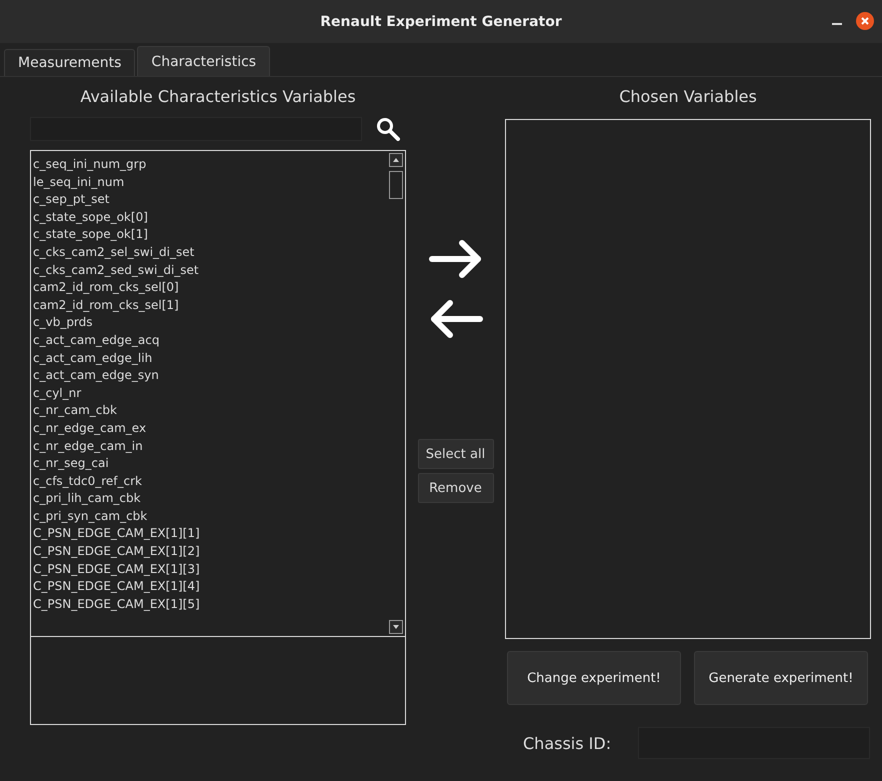 The width and height of the screenshot is (882, 781). I want to click on chassis-label: Chassis ID:, so click(567, 743).